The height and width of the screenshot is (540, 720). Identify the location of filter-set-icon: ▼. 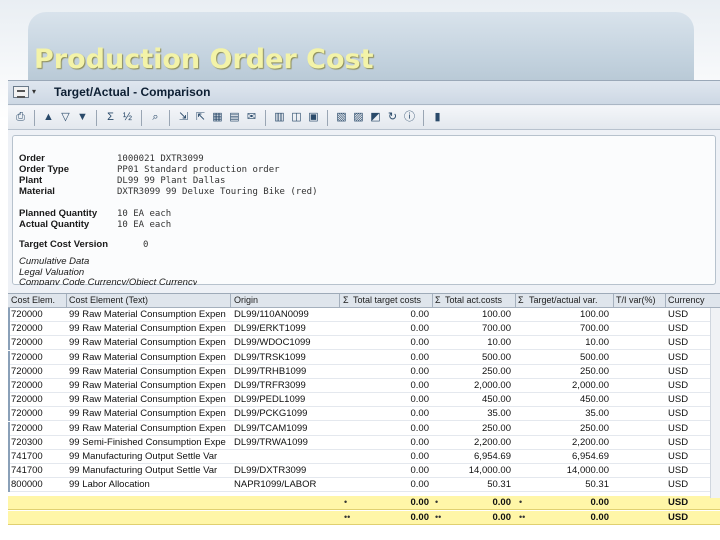
(82, 117).